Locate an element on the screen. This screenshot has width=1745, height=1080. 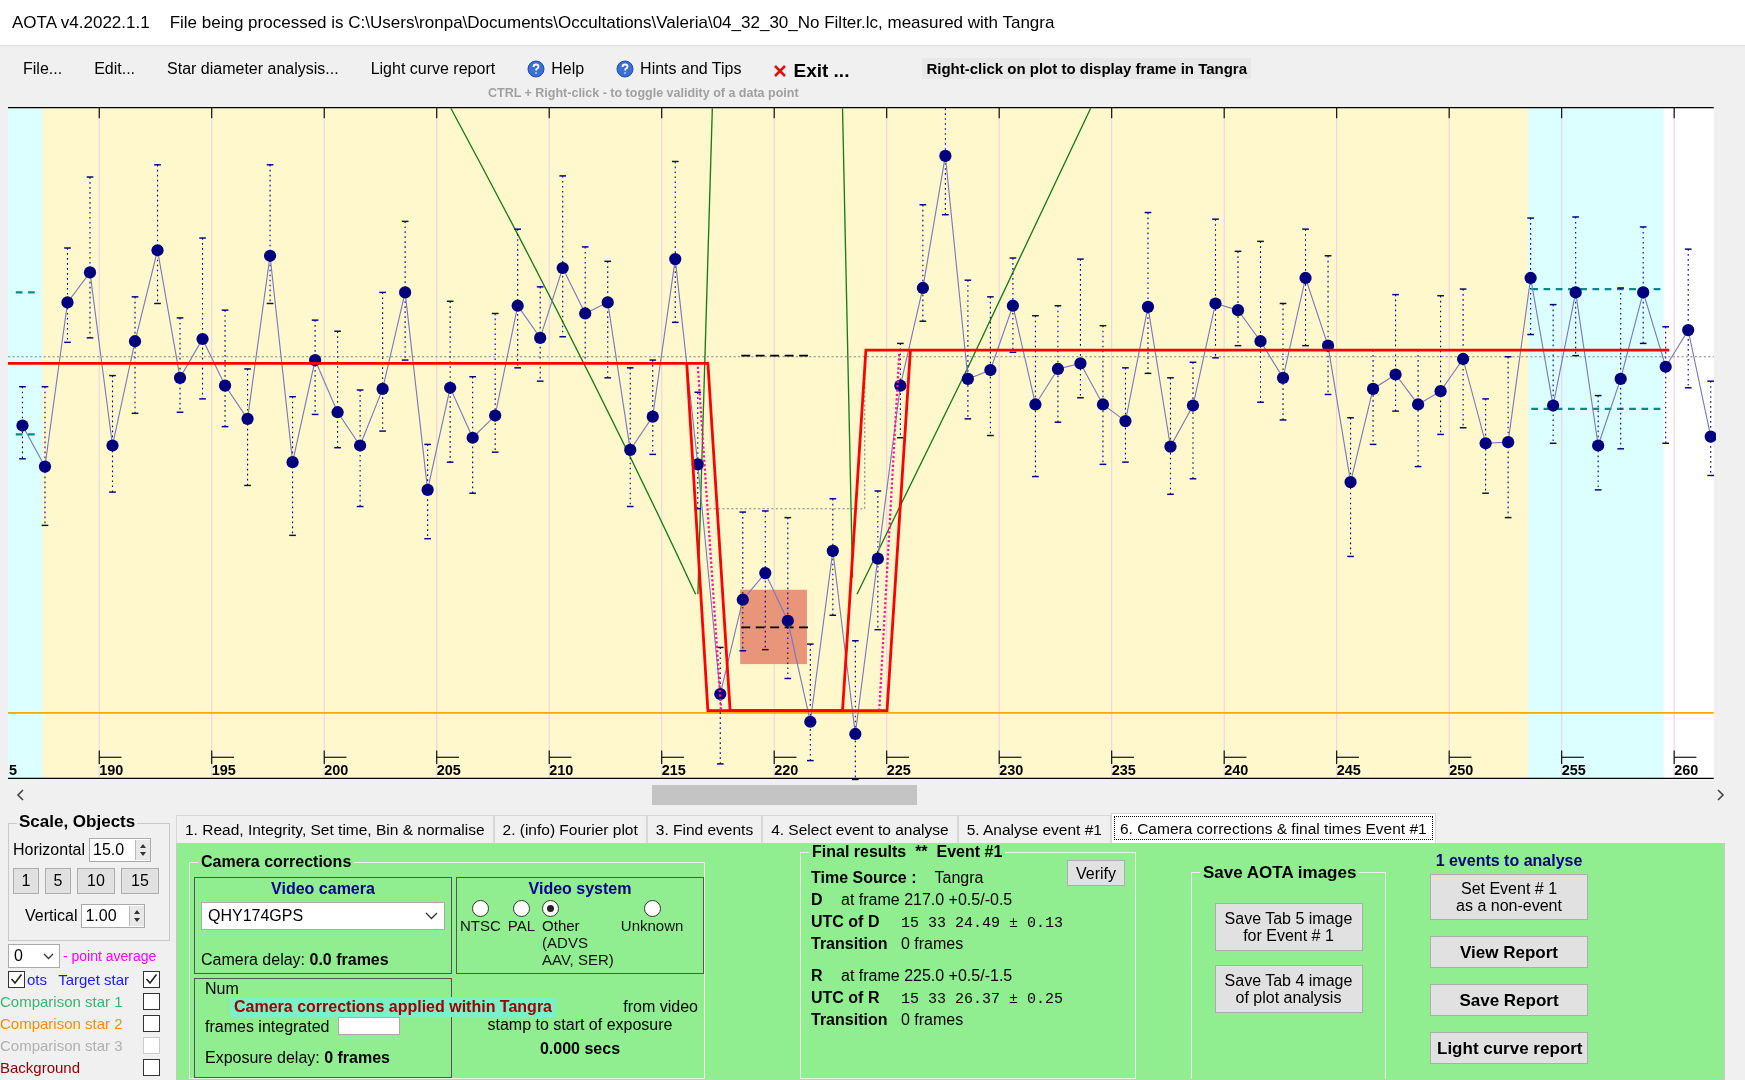
menu-item: Help is located at coordinates (556, 69).